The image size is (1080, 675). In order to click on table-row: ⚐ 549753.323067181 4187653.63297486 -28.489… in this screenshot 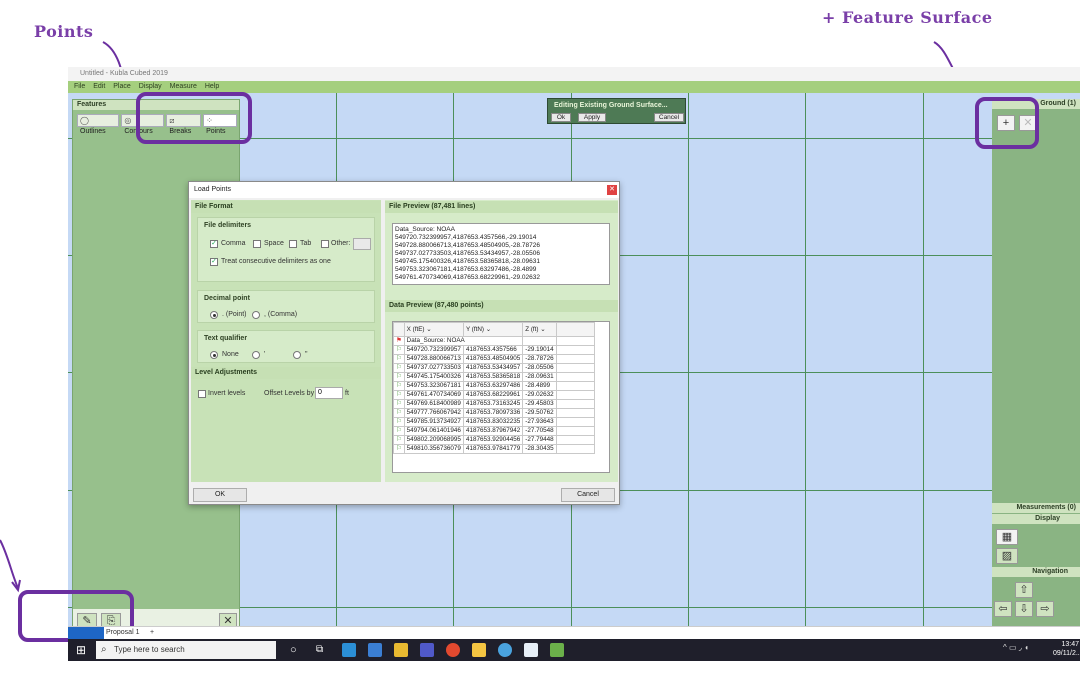, I will do `click(494, 386)`.